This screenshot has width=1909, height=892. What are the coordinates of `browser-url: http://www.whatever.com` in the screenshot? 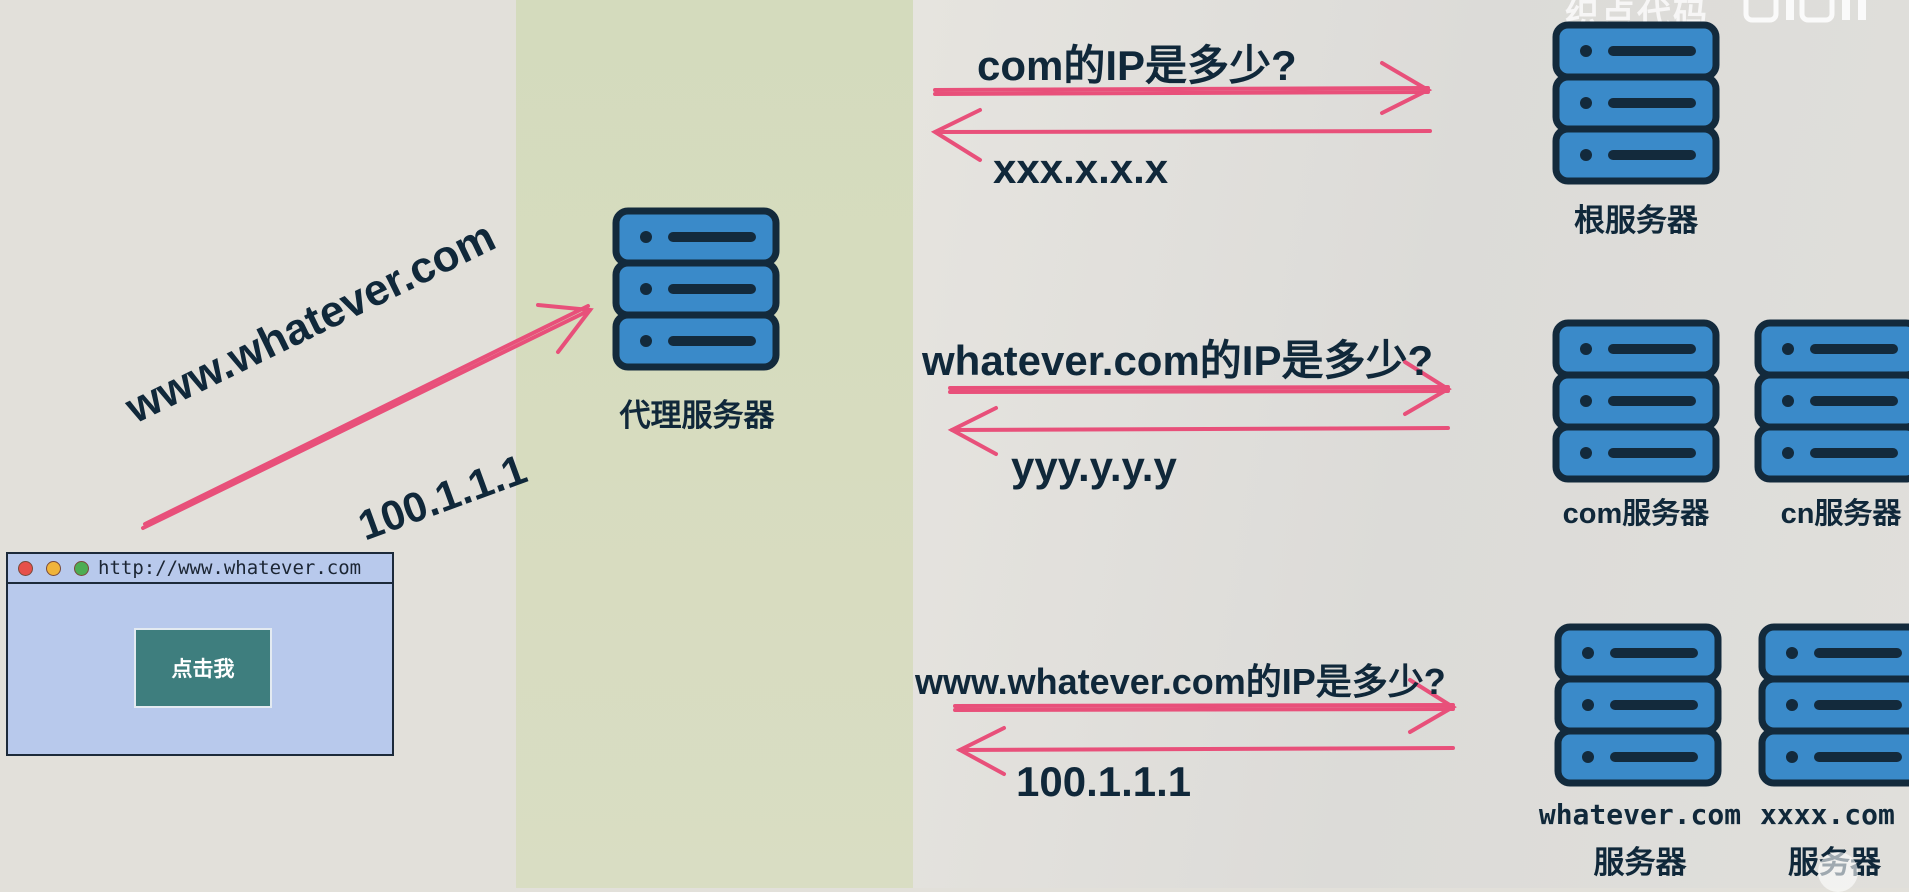 It's located at (229, 568).